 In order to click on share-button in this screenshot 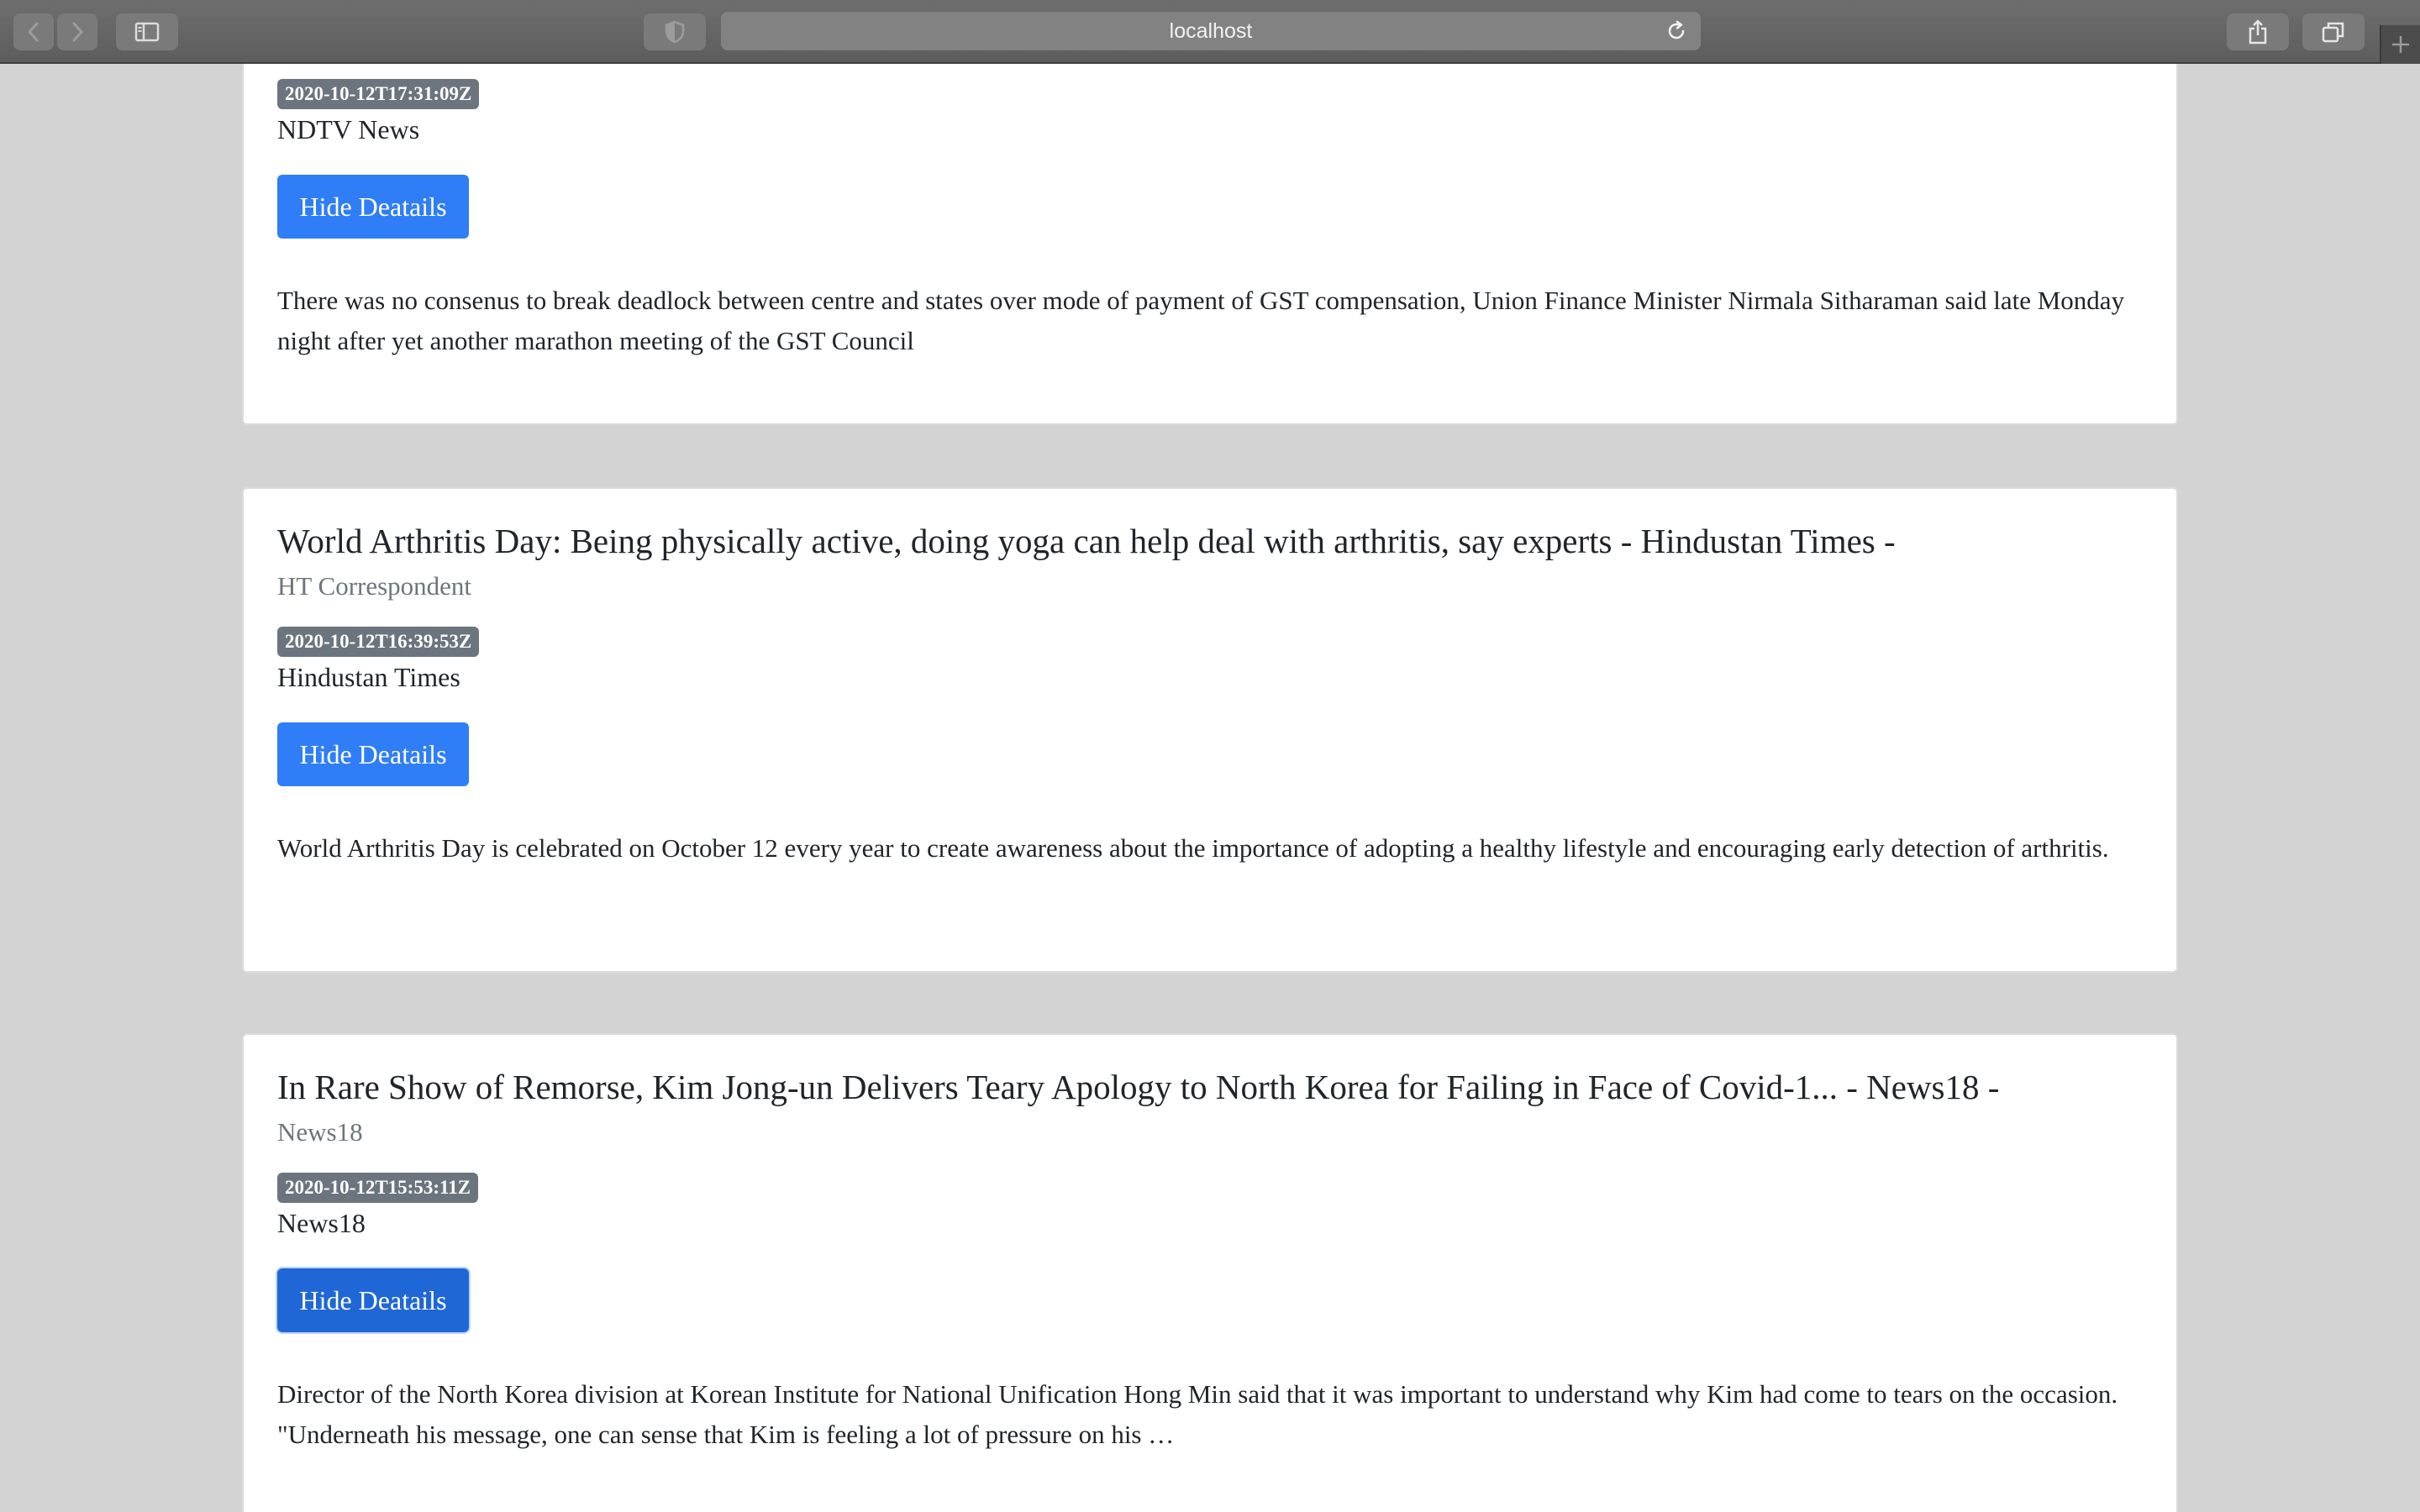, I will do `click(2258, 31)`.